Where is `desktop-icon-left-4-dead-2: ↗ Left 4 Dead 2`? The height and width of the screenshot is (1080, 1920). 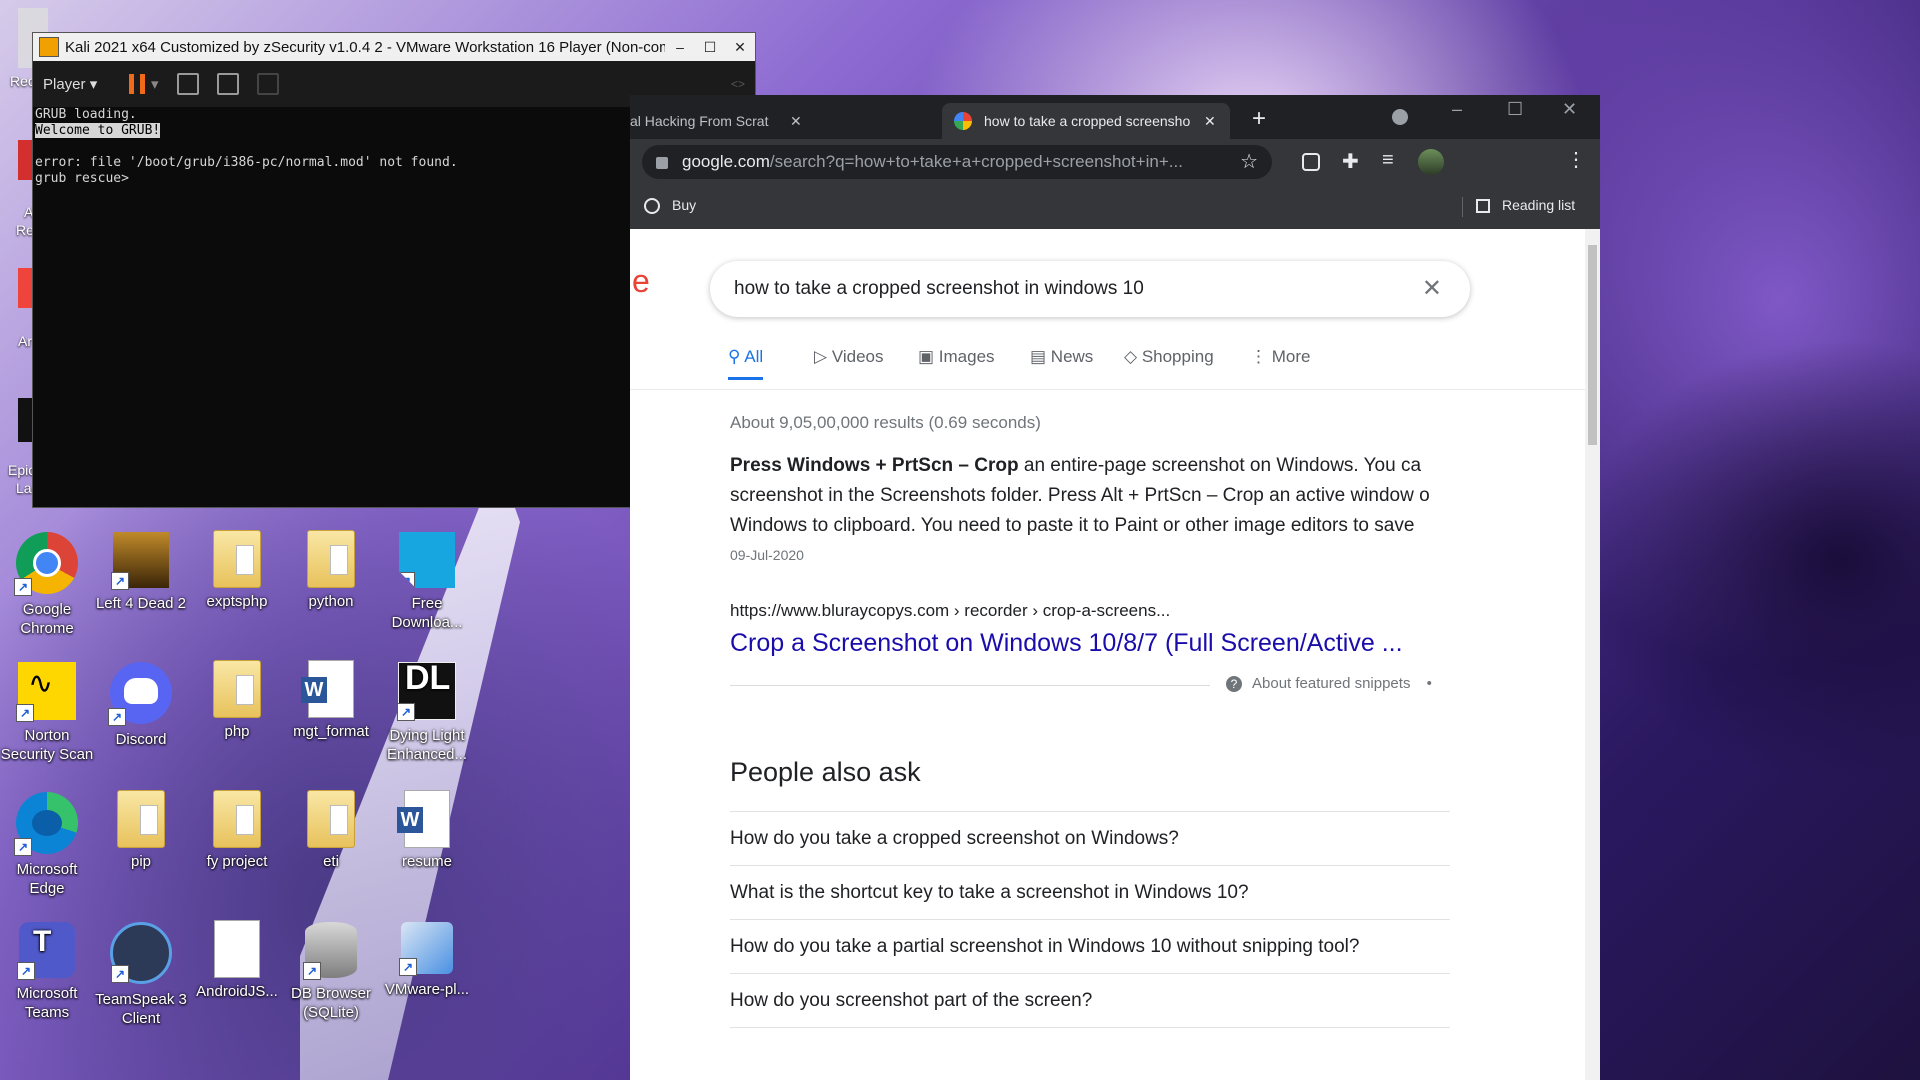
desktop-icon-left-4-dead-2: ↗ Left 4 Dead 2 is located at coordinates (141, 588).